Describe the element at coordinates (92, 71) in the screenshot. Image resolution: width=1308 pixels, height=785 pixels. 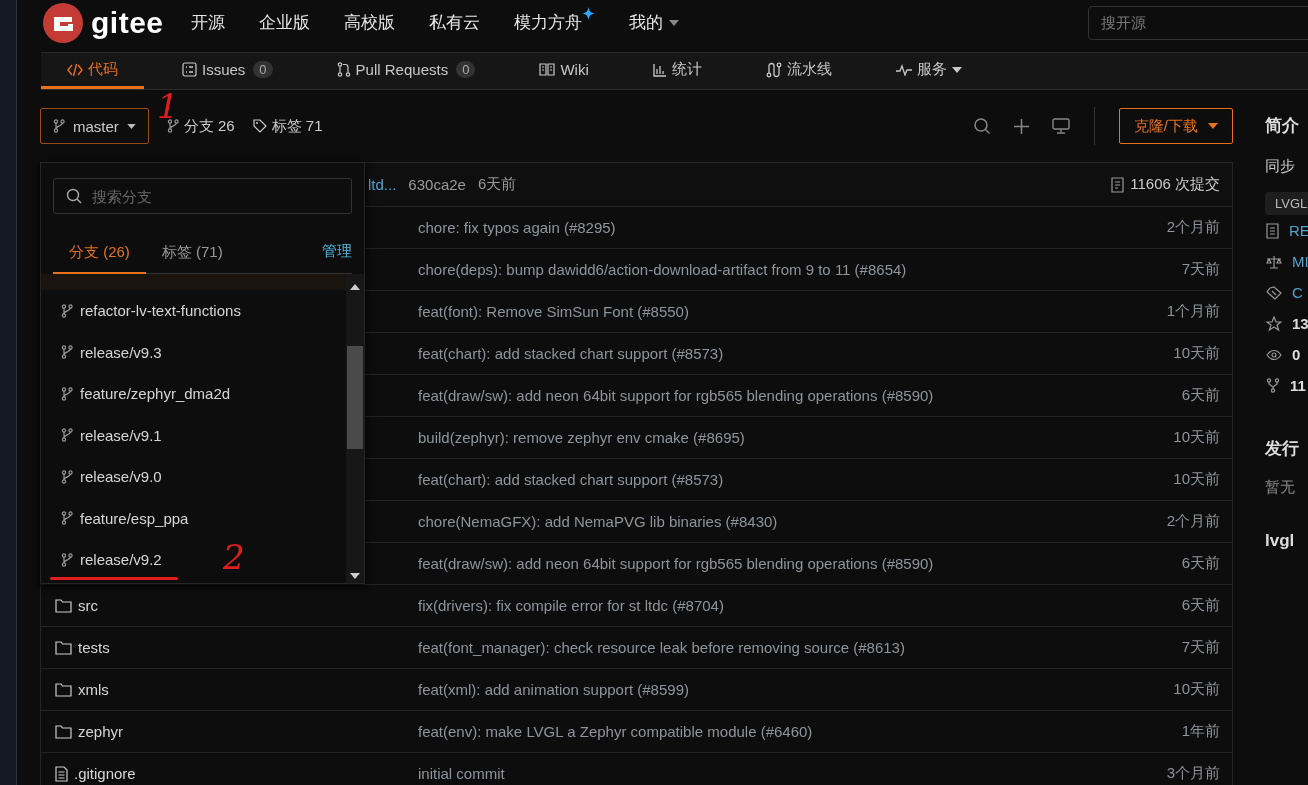
I see `repo-tab: 代码` at that location.